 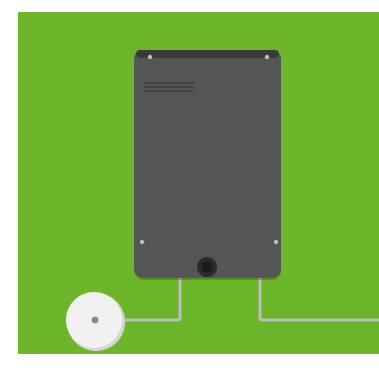 What do you see at coordinates (276, 242) in the screenshot?
I see `screw-bottom-right` at bounding box center [276, 242].